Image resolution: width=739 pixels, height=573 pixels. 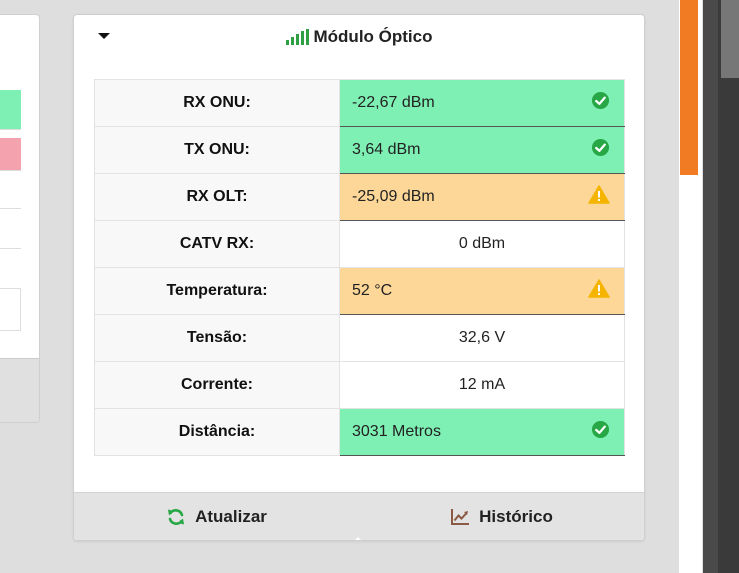 What do you see at coordinates (393, 102) in the screenshot?
I see `row-value: -22,67 dBm` at bounding box center [393, 102].